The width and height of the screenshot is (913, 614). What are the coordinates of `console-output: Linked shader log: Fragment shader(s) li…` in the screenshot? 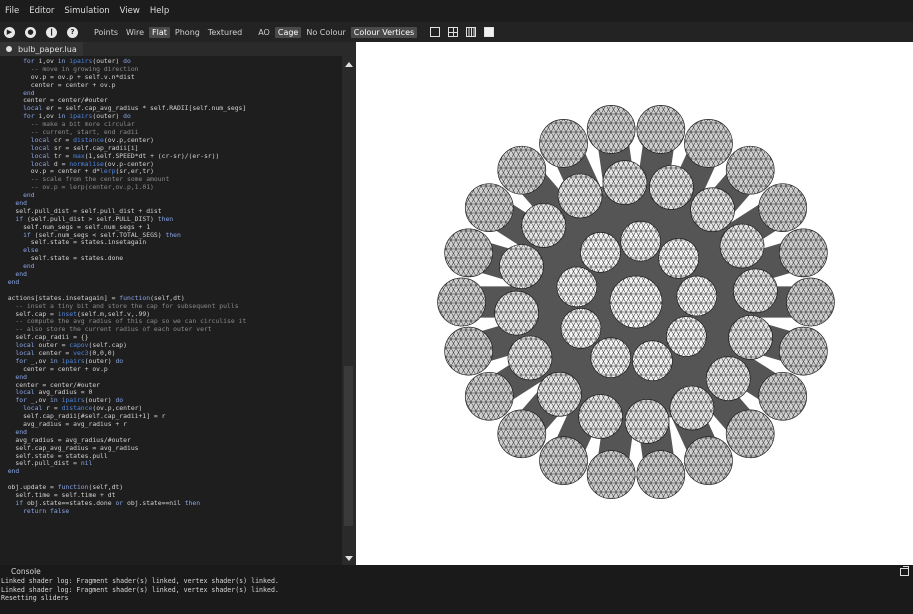 It's located at (139, 590).